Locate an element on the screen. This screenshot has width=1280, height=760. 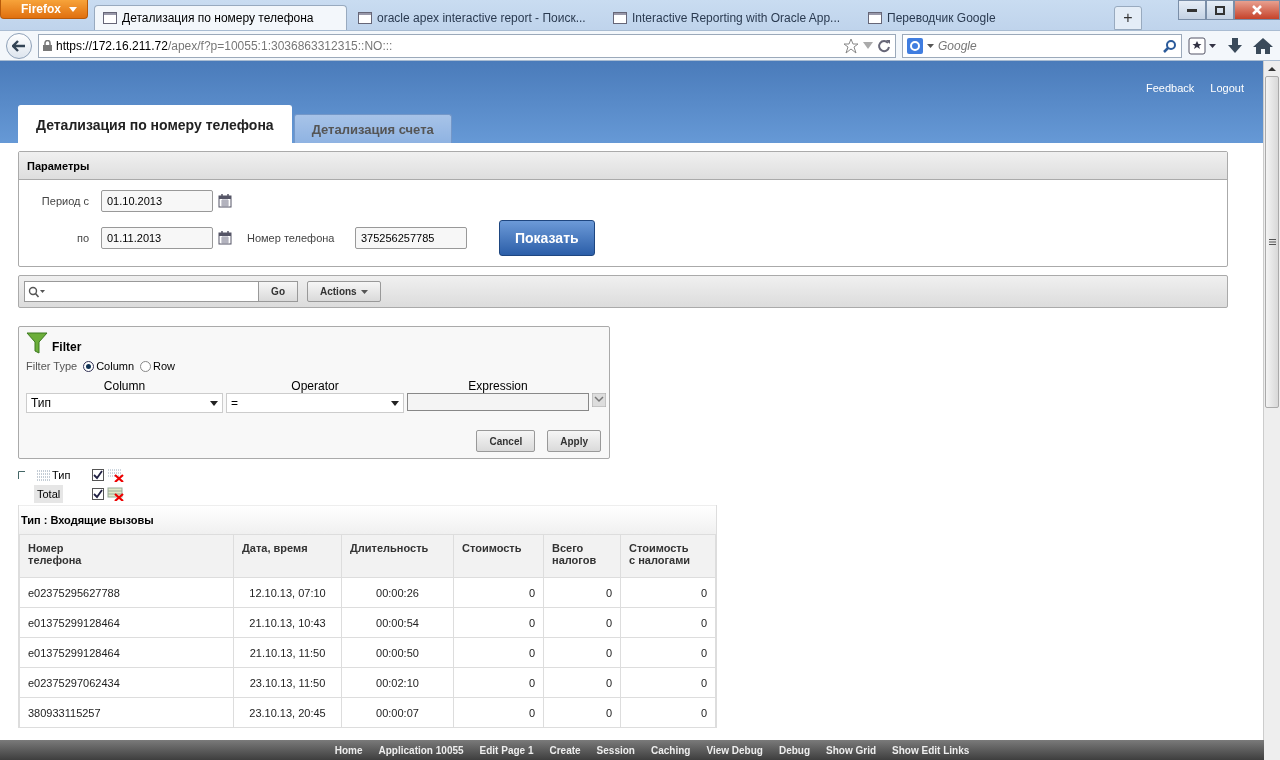
show-button: Показать is located at coordinates (547, 238).